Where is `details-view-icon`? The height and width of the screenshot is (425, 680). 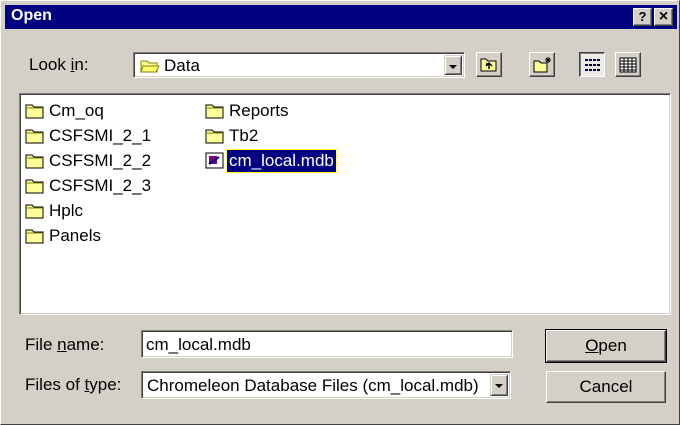 details-view-icon is located at coordinates (628, 65).